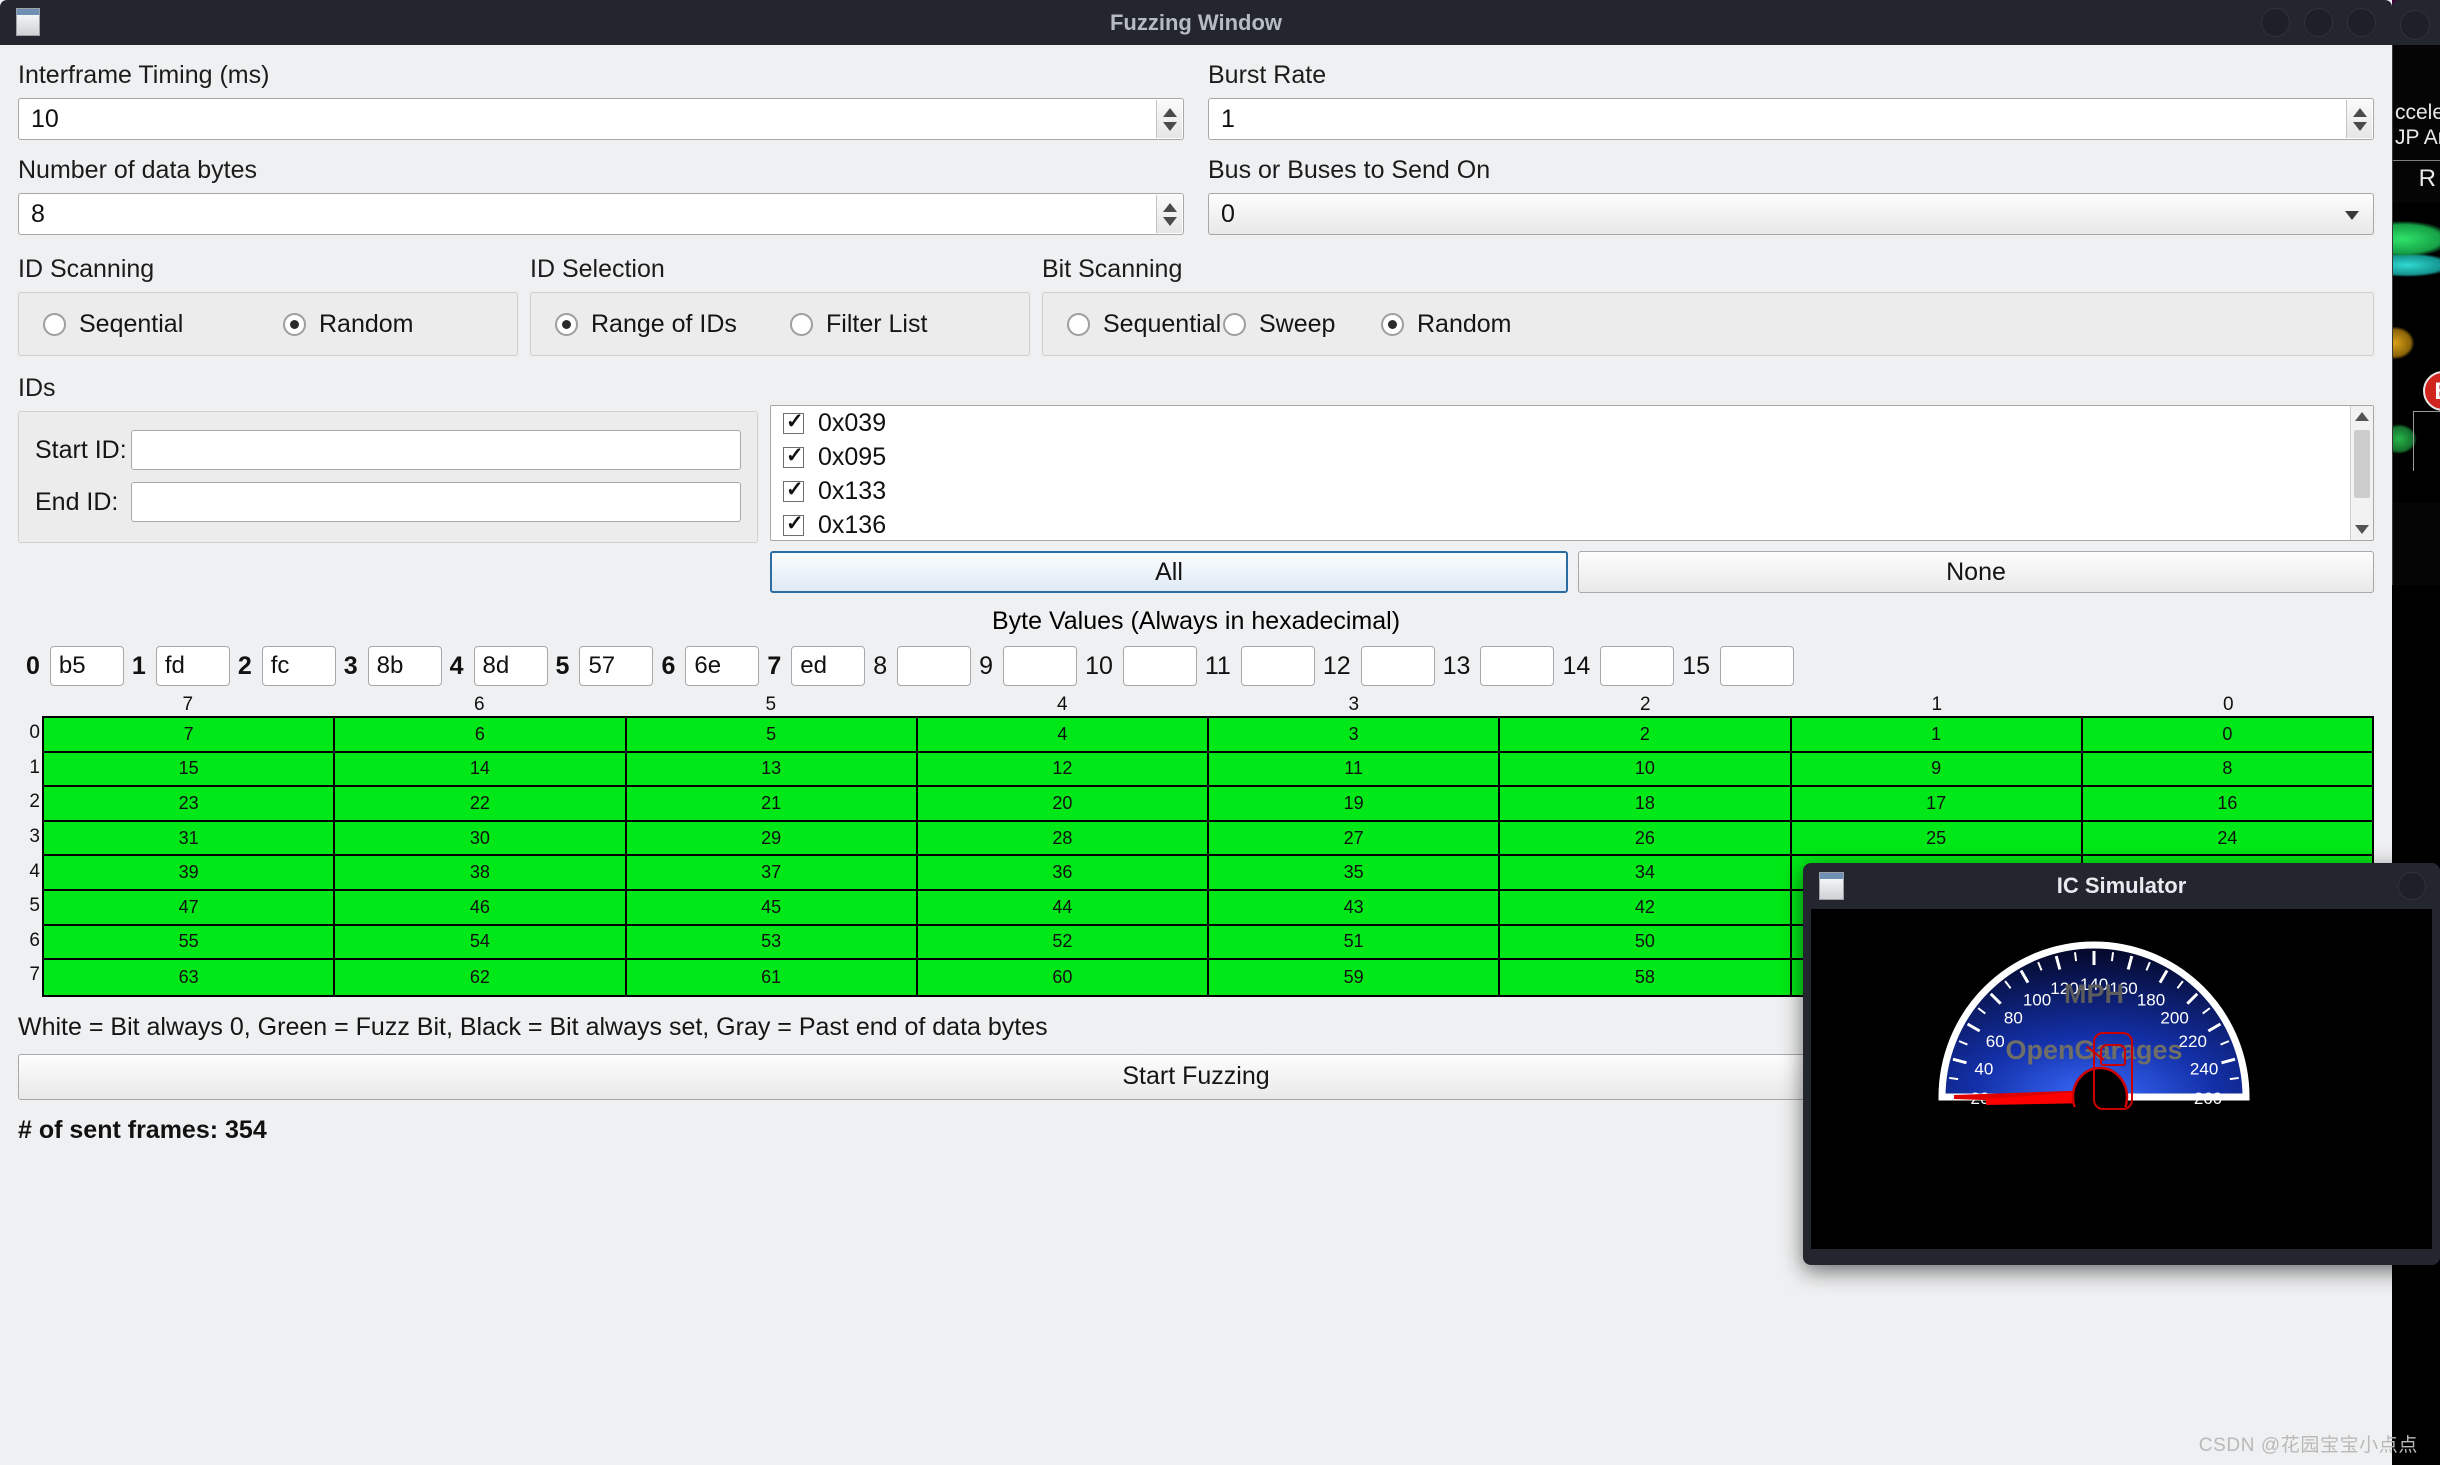 The image size is (2440, 1465). Describe the element at coordinates (190, 839) in the screenshot. I see `bit-cell: 31` at that location.